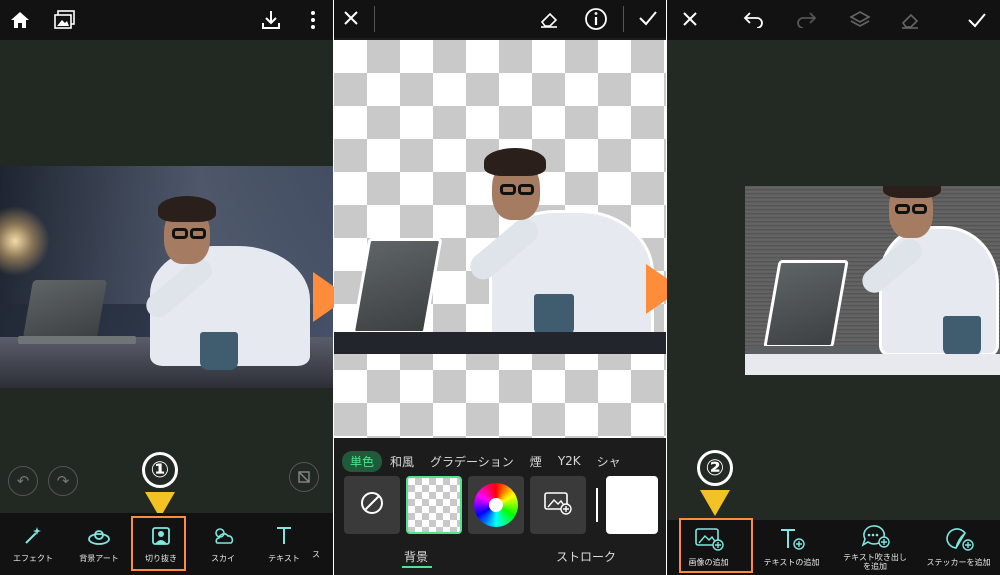 This screenshot has height=575, width=1000. Describe the element at coordinates (715, 468) in the screenshot. I see `step-2-marker: ②` at that location.